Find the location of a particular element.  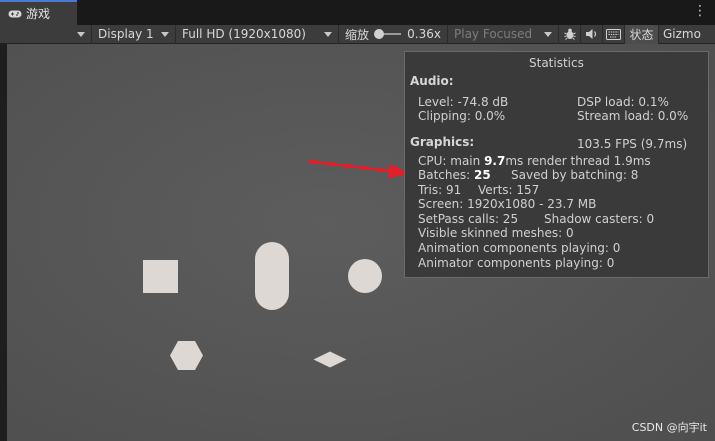

animation-components: Animation components playing: 0 is located at coordinates (519, 248).